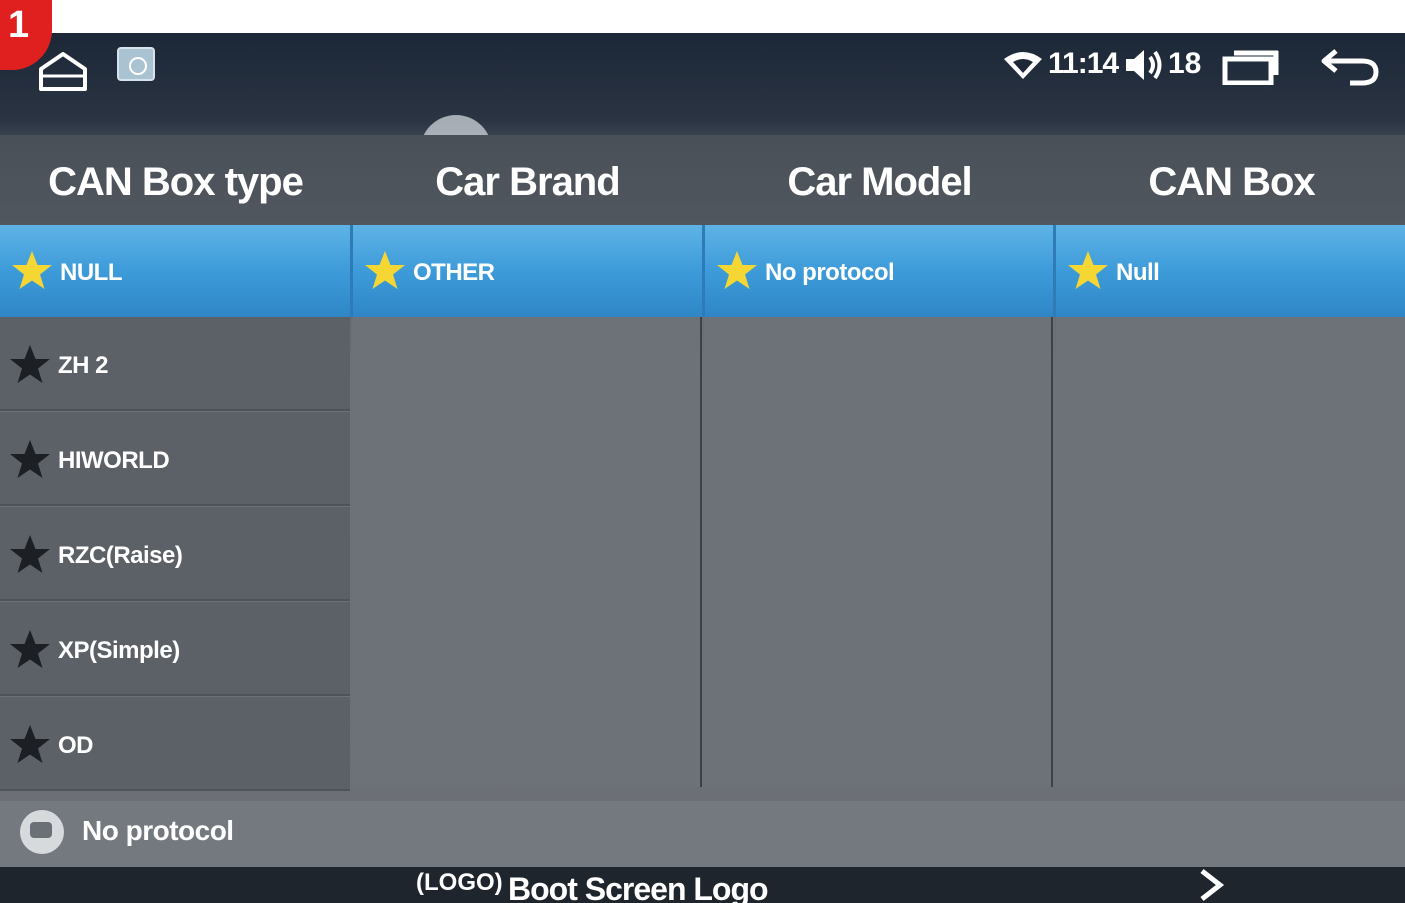 The width and height of the screenshot is (1405, 903). What do you see at coordinates (136, 64) in the screenshot?
I see `app-icon` at bounding box center [136, 64].